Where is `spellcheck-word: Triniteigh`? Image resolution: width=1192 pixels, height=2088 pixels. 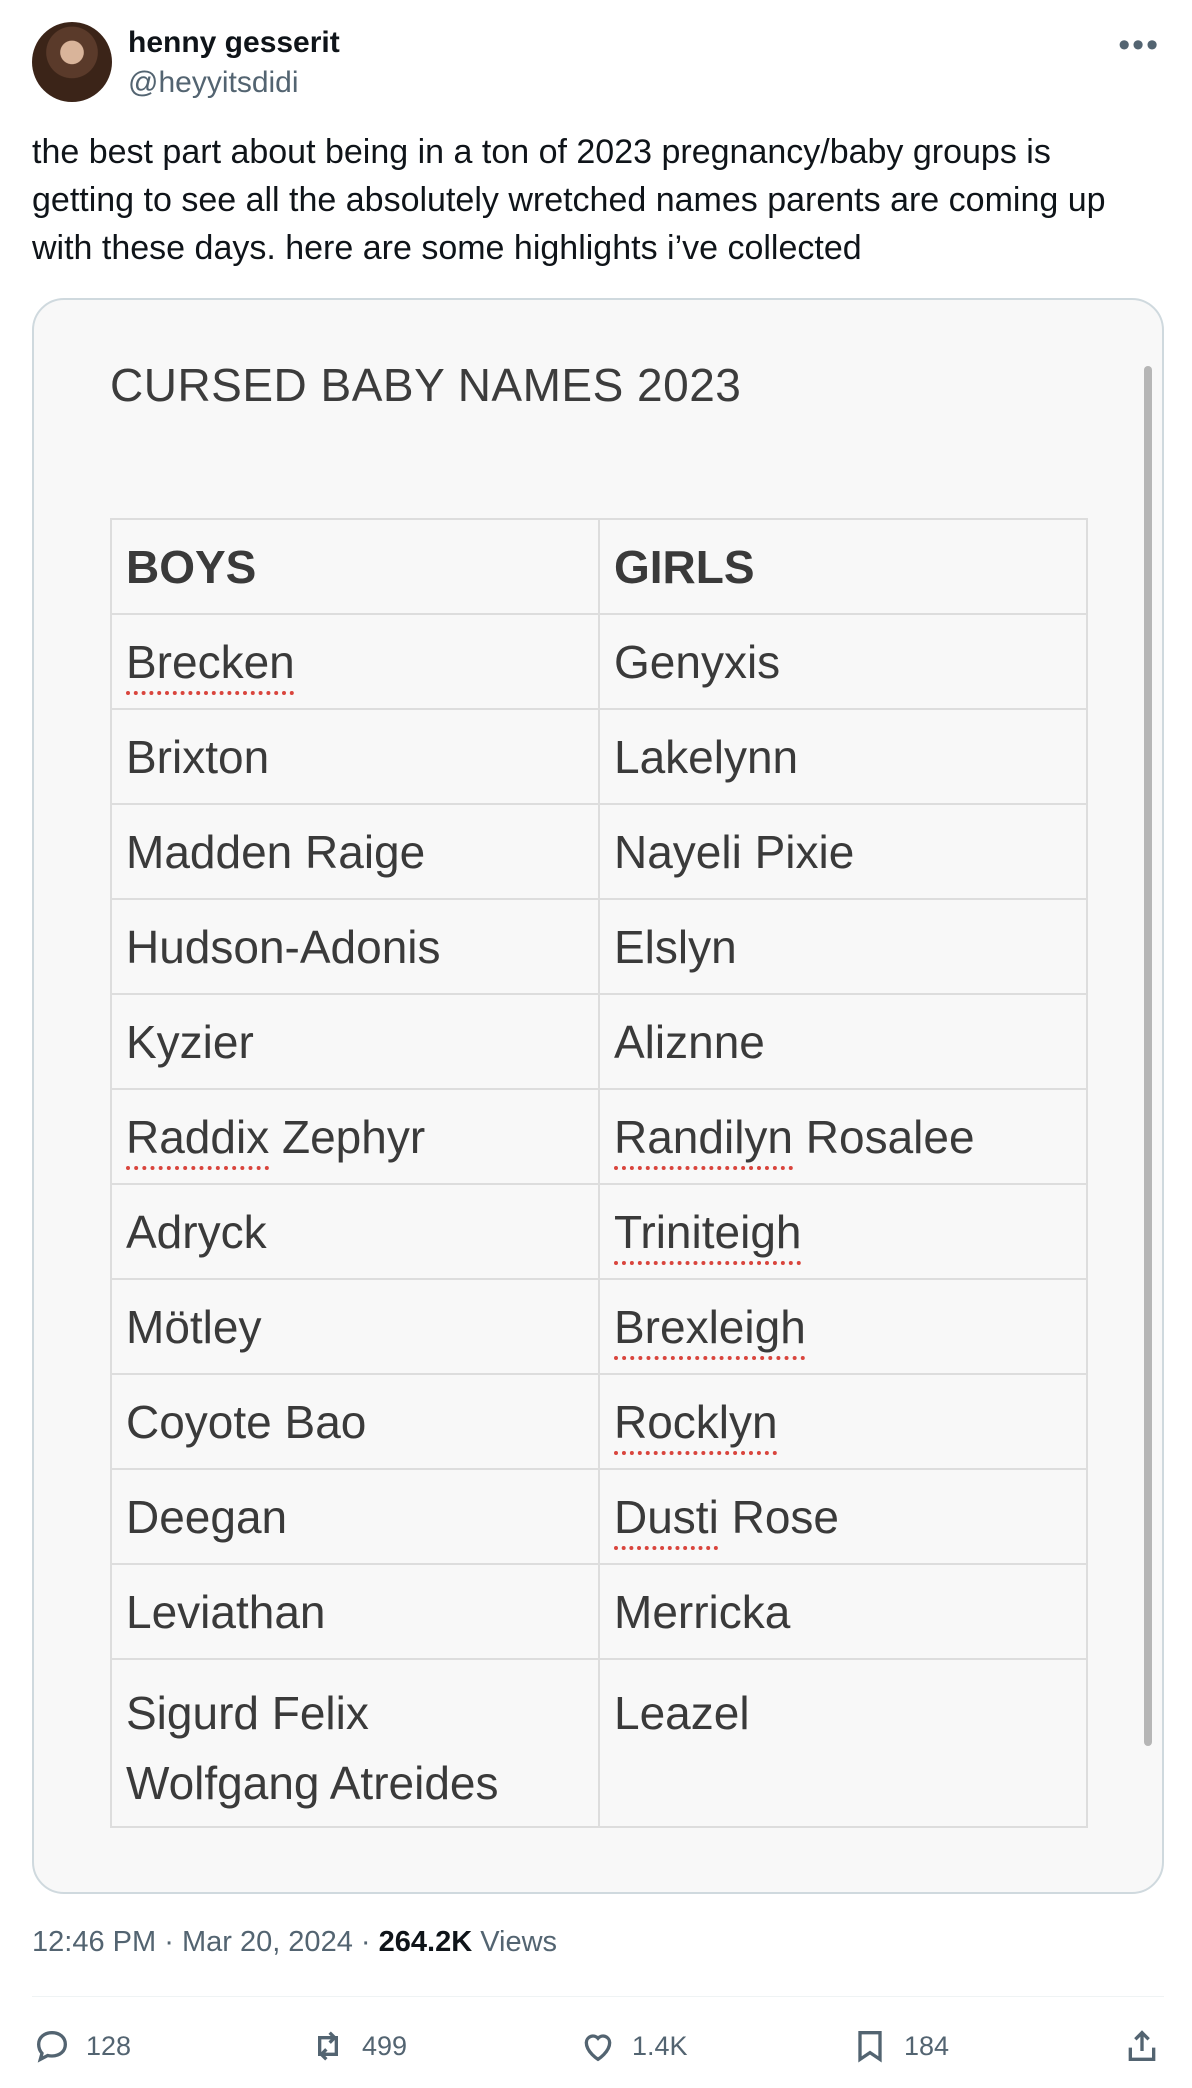
spellcheck-word: Triniteigh is located at coordinates (708, 1231).